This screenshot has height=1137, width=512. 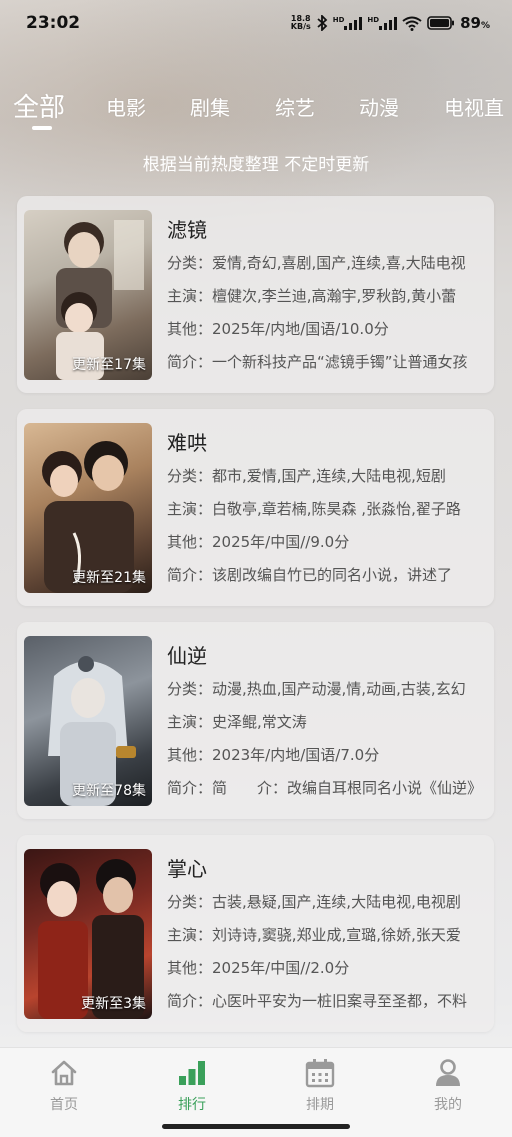 I want to click on ranking-subtitle: 根据当前热度整理 不定时更新, so click(x=256, y=165).